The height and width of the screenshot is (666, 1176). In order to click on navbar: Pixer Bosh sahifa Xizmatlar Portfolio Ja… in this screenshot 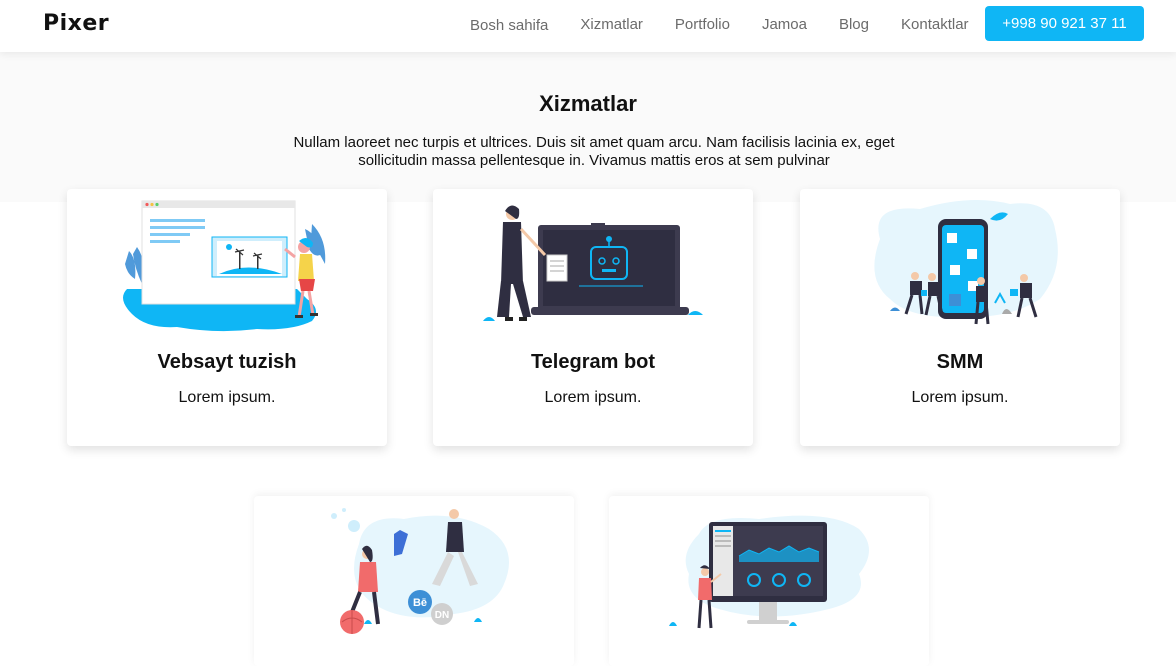, I will do `click(588, 26)`.